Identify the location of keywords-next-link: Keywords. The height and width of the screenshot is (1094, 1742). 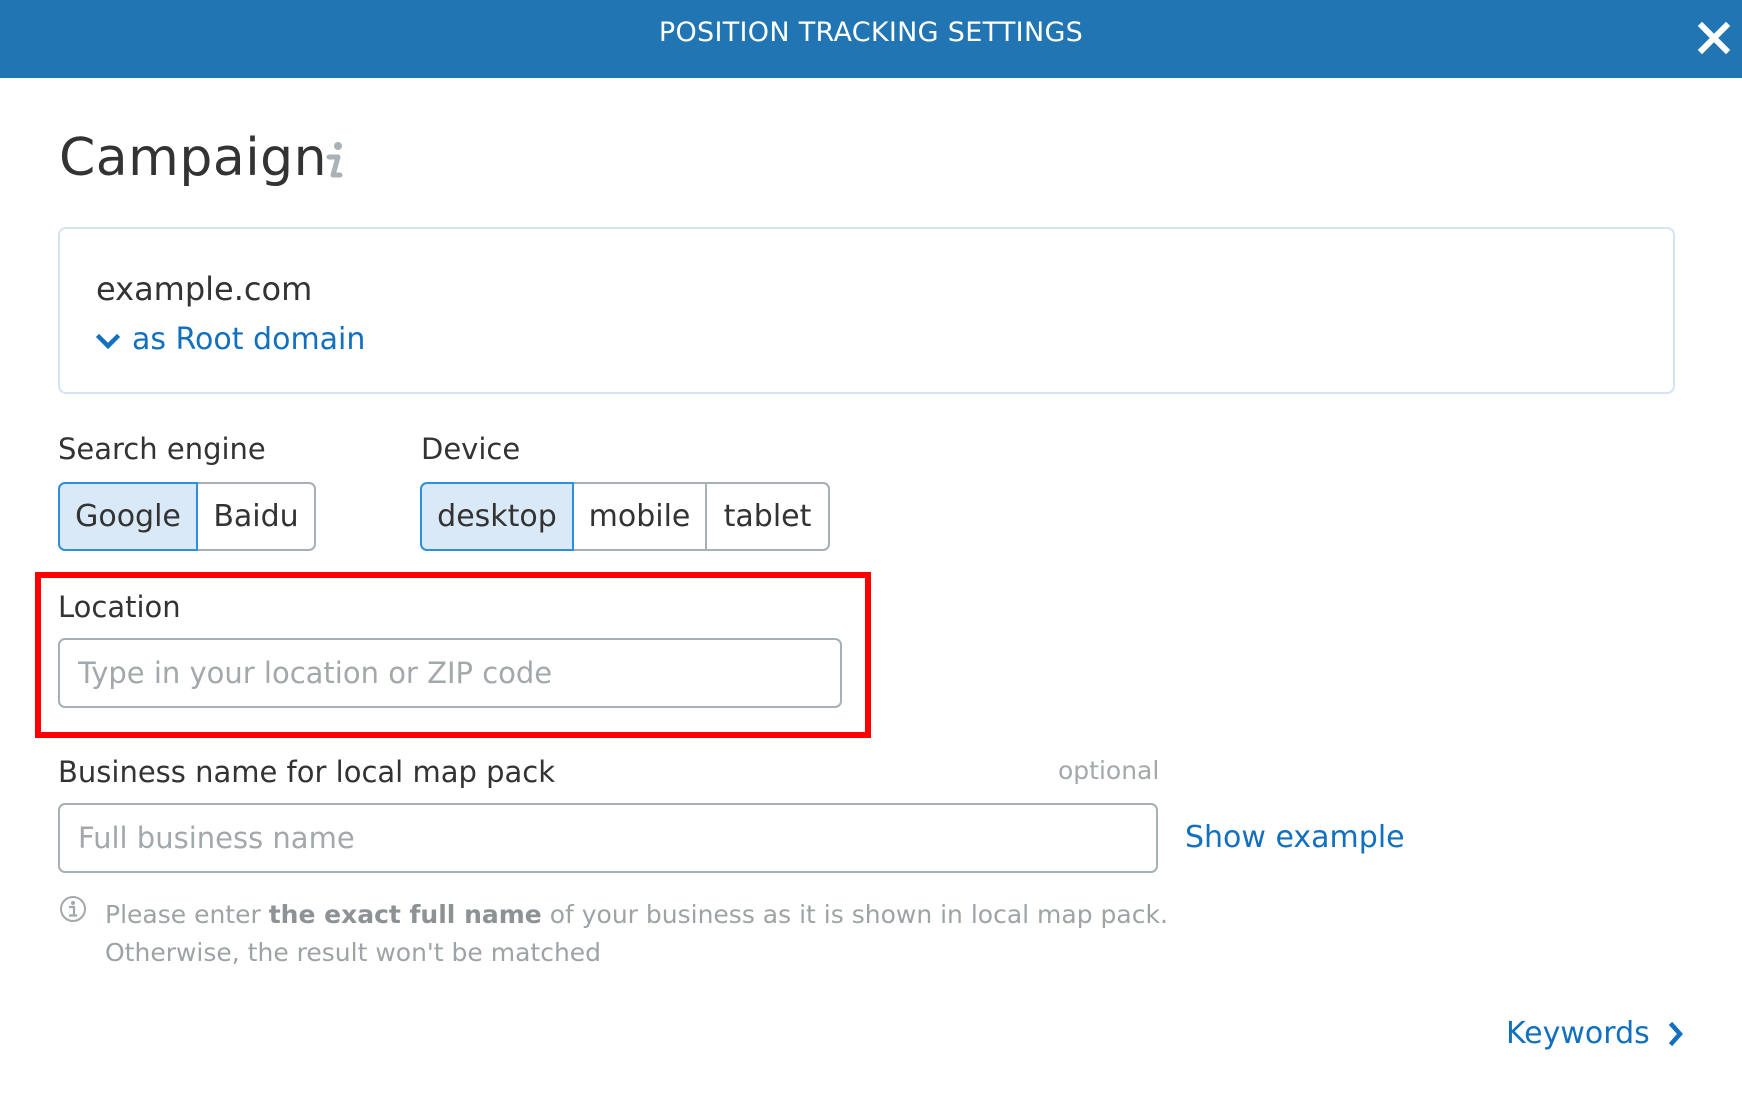
(1595, 1033).